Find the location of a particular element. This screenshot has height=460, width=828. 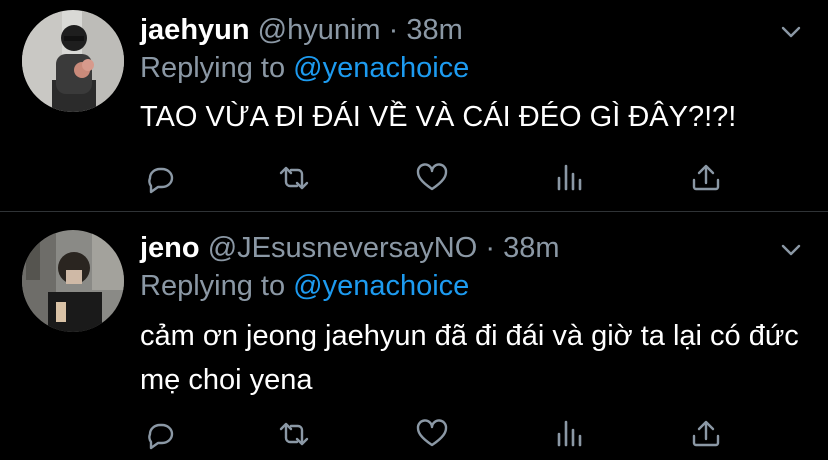

tweet-header: jeno @JEsusneversayNO · 38m is located at coordinates (350, 248).